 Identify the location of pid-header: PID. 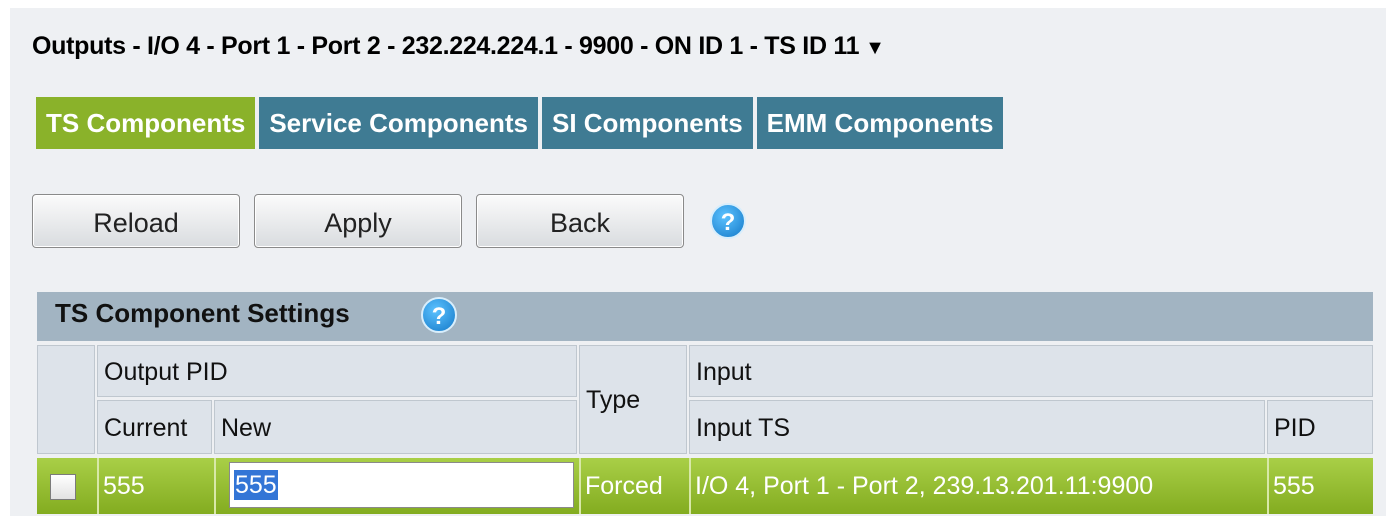
(1320, 427).